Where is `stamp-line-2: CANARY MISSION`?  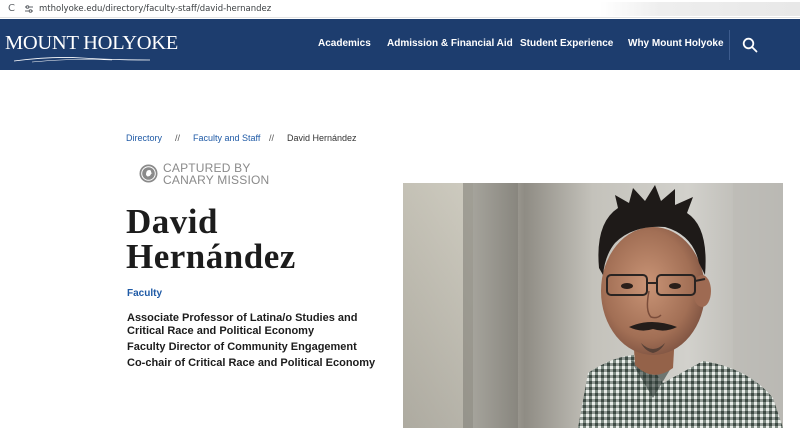 stamp-line-2: CANARY MISSION is located at coordinates (216, 180).